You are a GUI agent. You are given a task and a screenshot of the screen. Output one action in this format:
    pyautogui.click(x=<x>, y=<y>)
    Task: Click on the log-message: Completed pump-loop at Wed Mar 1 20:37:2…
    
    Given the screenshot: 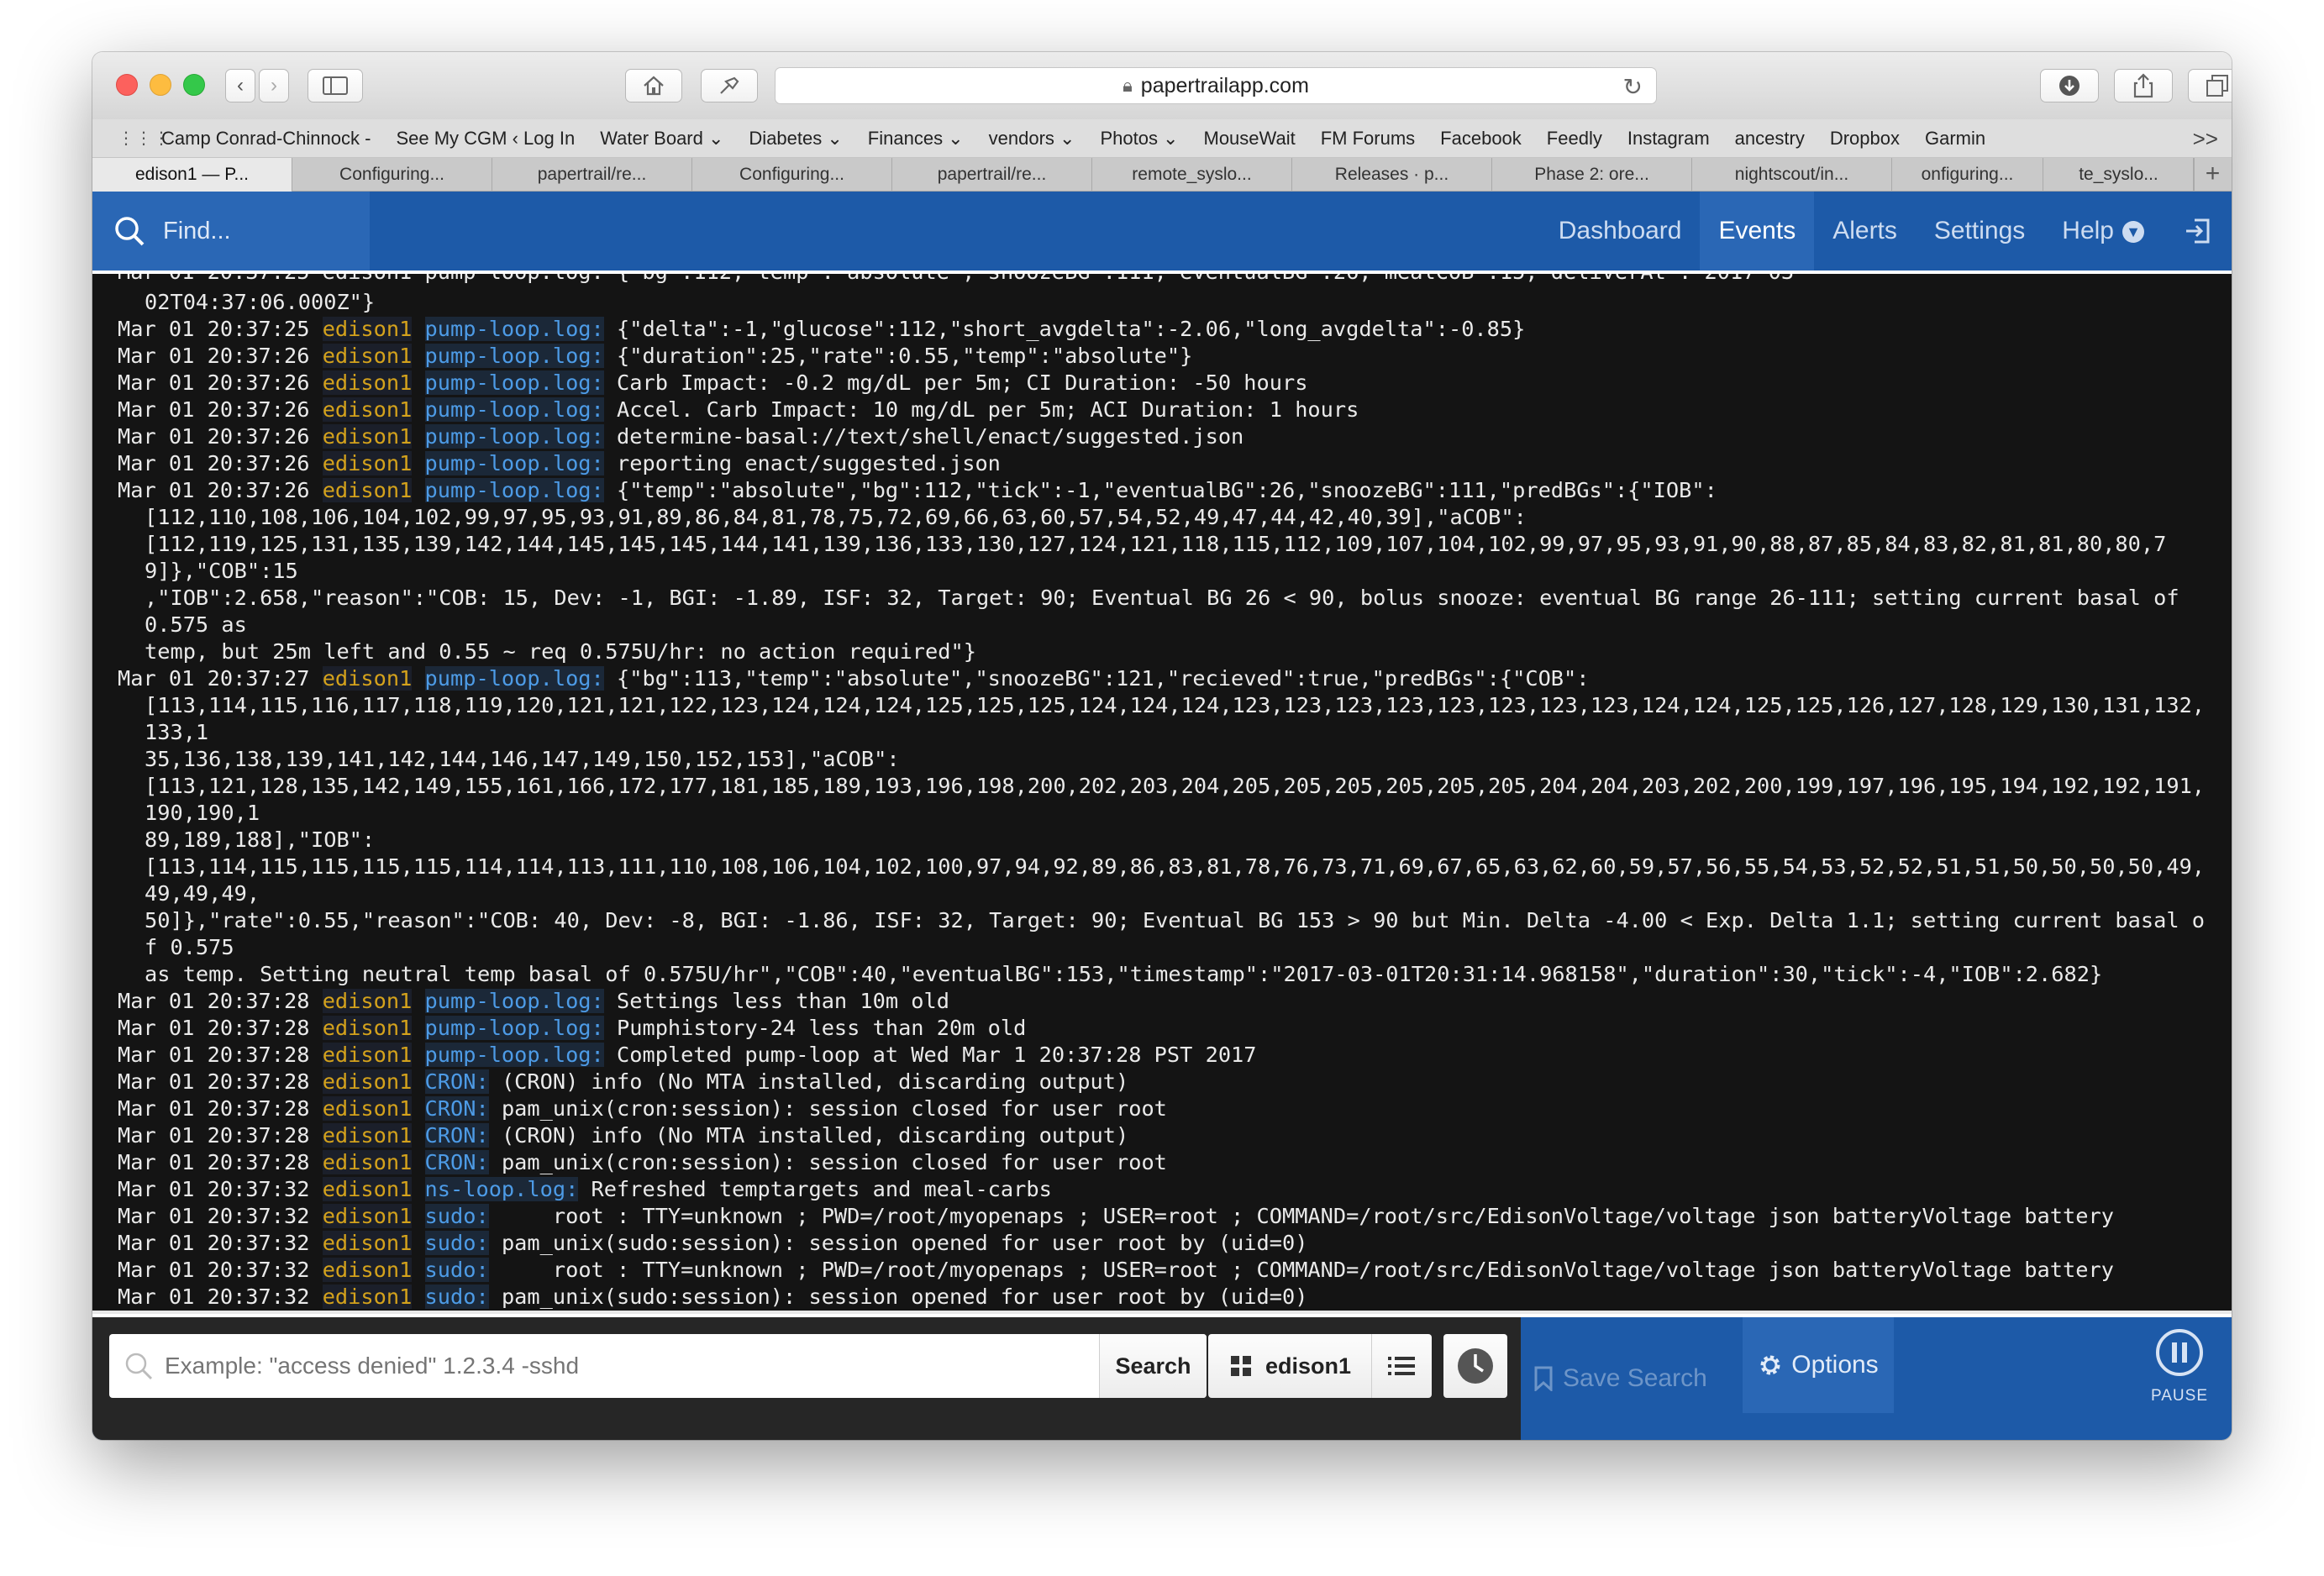 What is the action you would take?
    pyautogui.click(x=937, y=1055)
    